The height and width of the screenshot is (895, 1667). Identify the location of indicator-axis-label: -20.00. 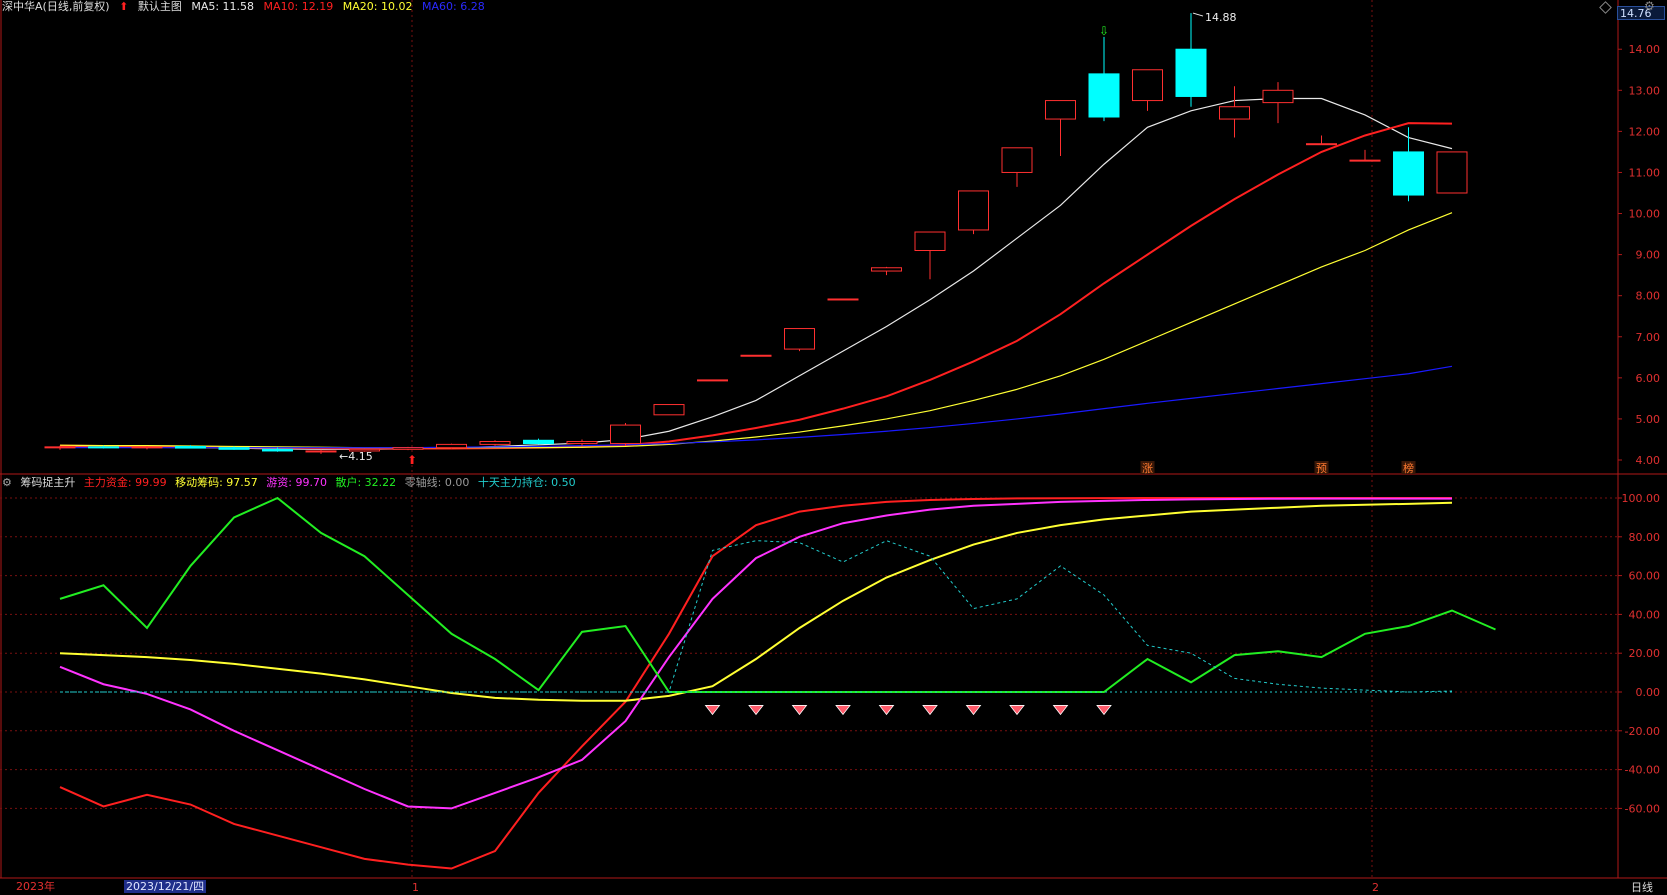
(1642, 731).